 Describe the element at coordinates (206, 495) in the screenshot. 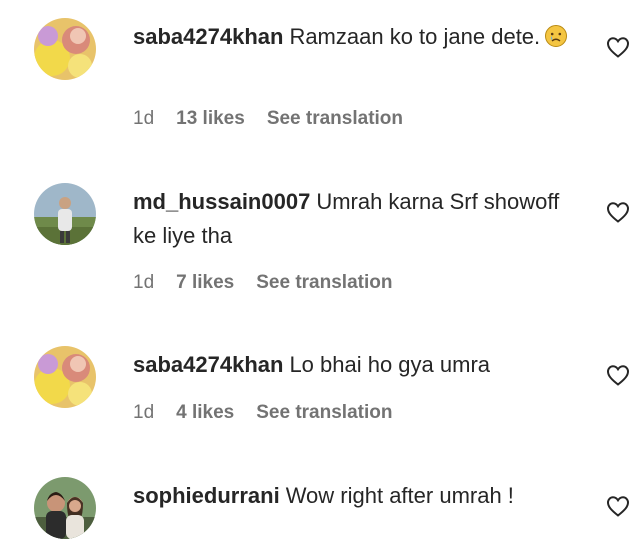

I see `comment-username: sophiedurrani` at that location.